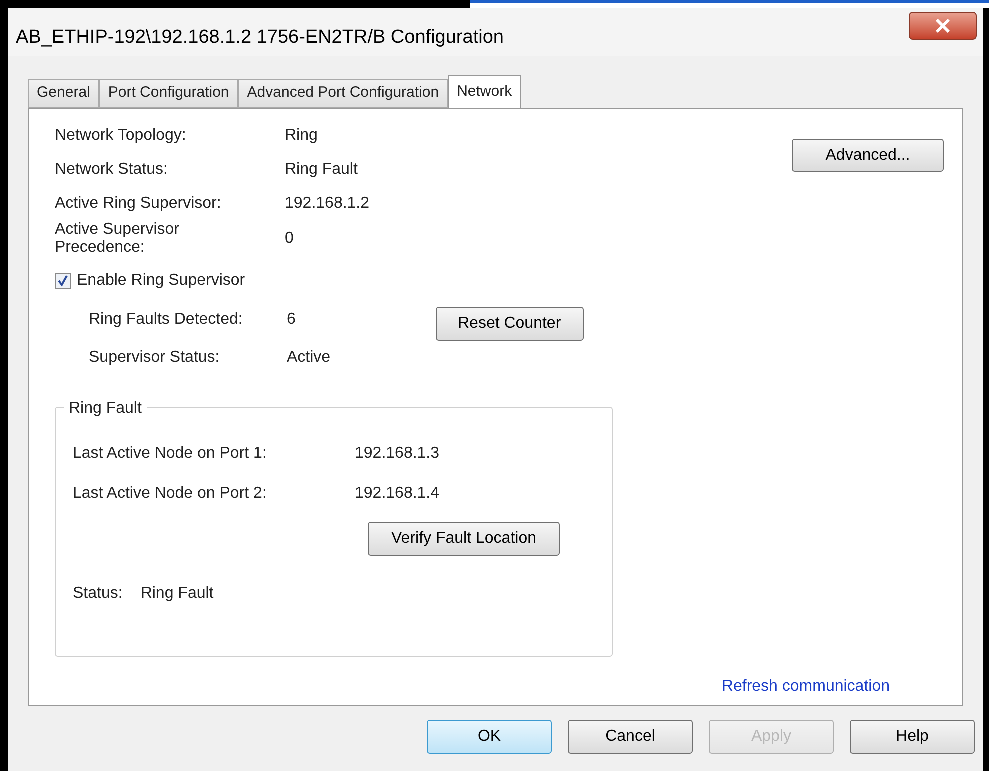 The height and width of the screenshot is (771, 989). What do you see at coordinates (161, 281) in the screenshot?
I see `checkbox-label: Enable Ring Supervisor` at bounding box center [161, 281].